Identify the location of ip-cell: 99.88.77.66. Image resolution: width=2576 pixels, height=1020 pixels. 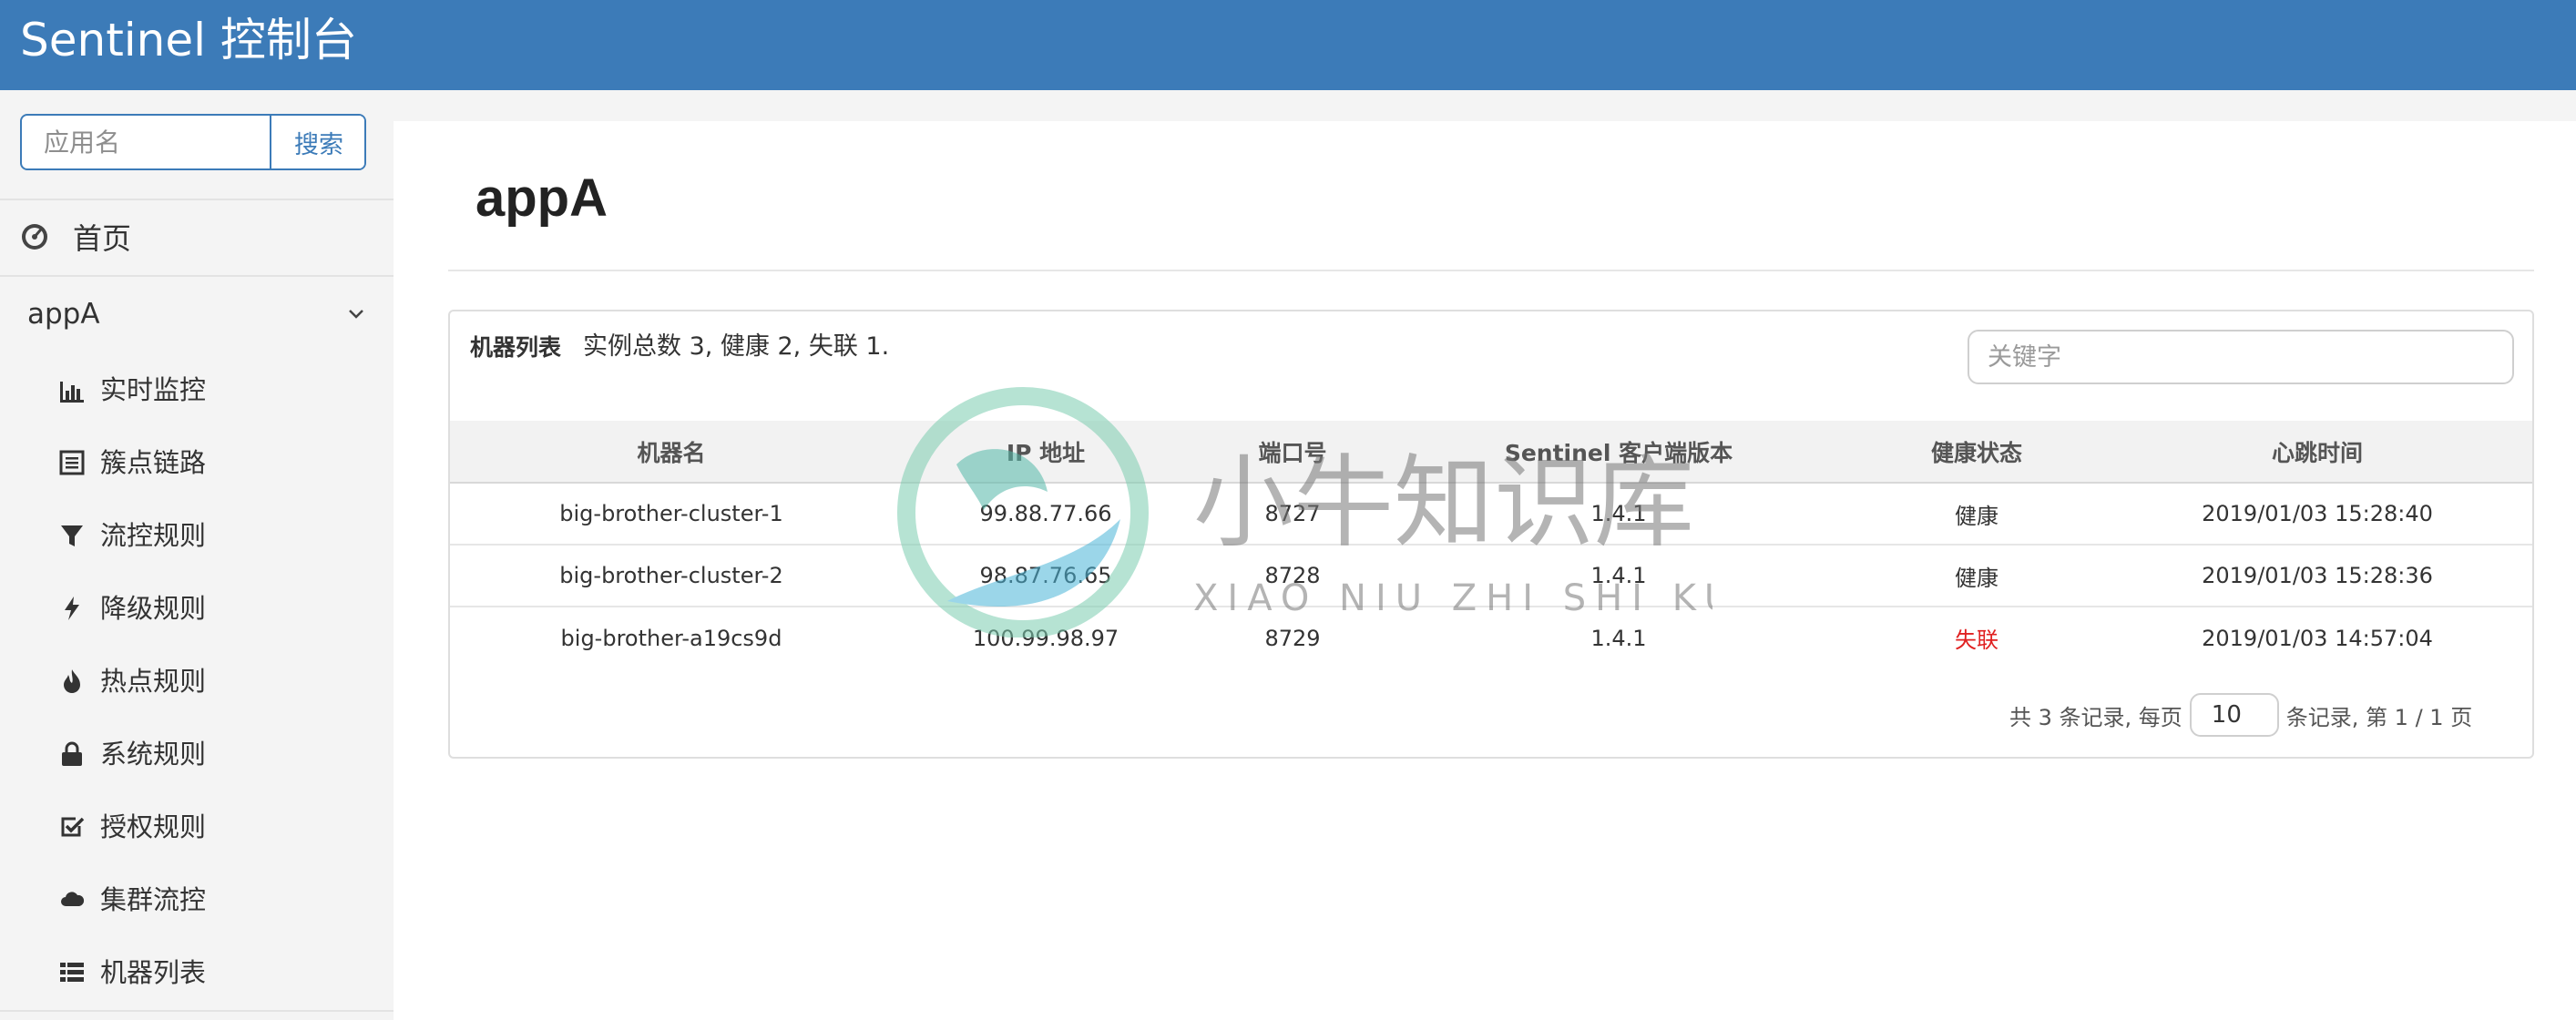
(1046, 514).